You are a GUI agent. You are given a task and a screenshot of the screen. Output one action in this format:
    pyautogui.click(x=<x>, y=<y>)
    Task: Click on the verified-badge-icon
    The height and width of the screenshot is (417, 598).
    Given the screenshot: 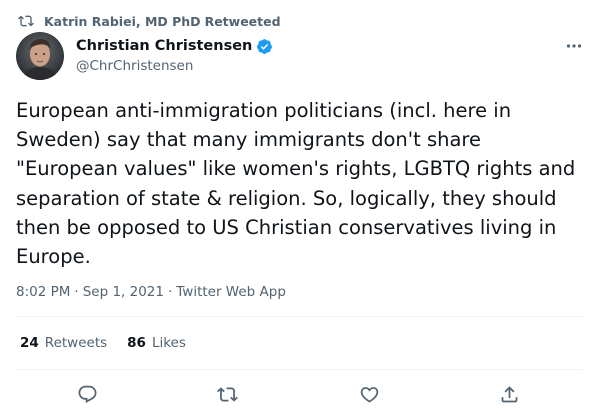 What is the action you would take?
    pyautogui.click(x=264, y=46)
    